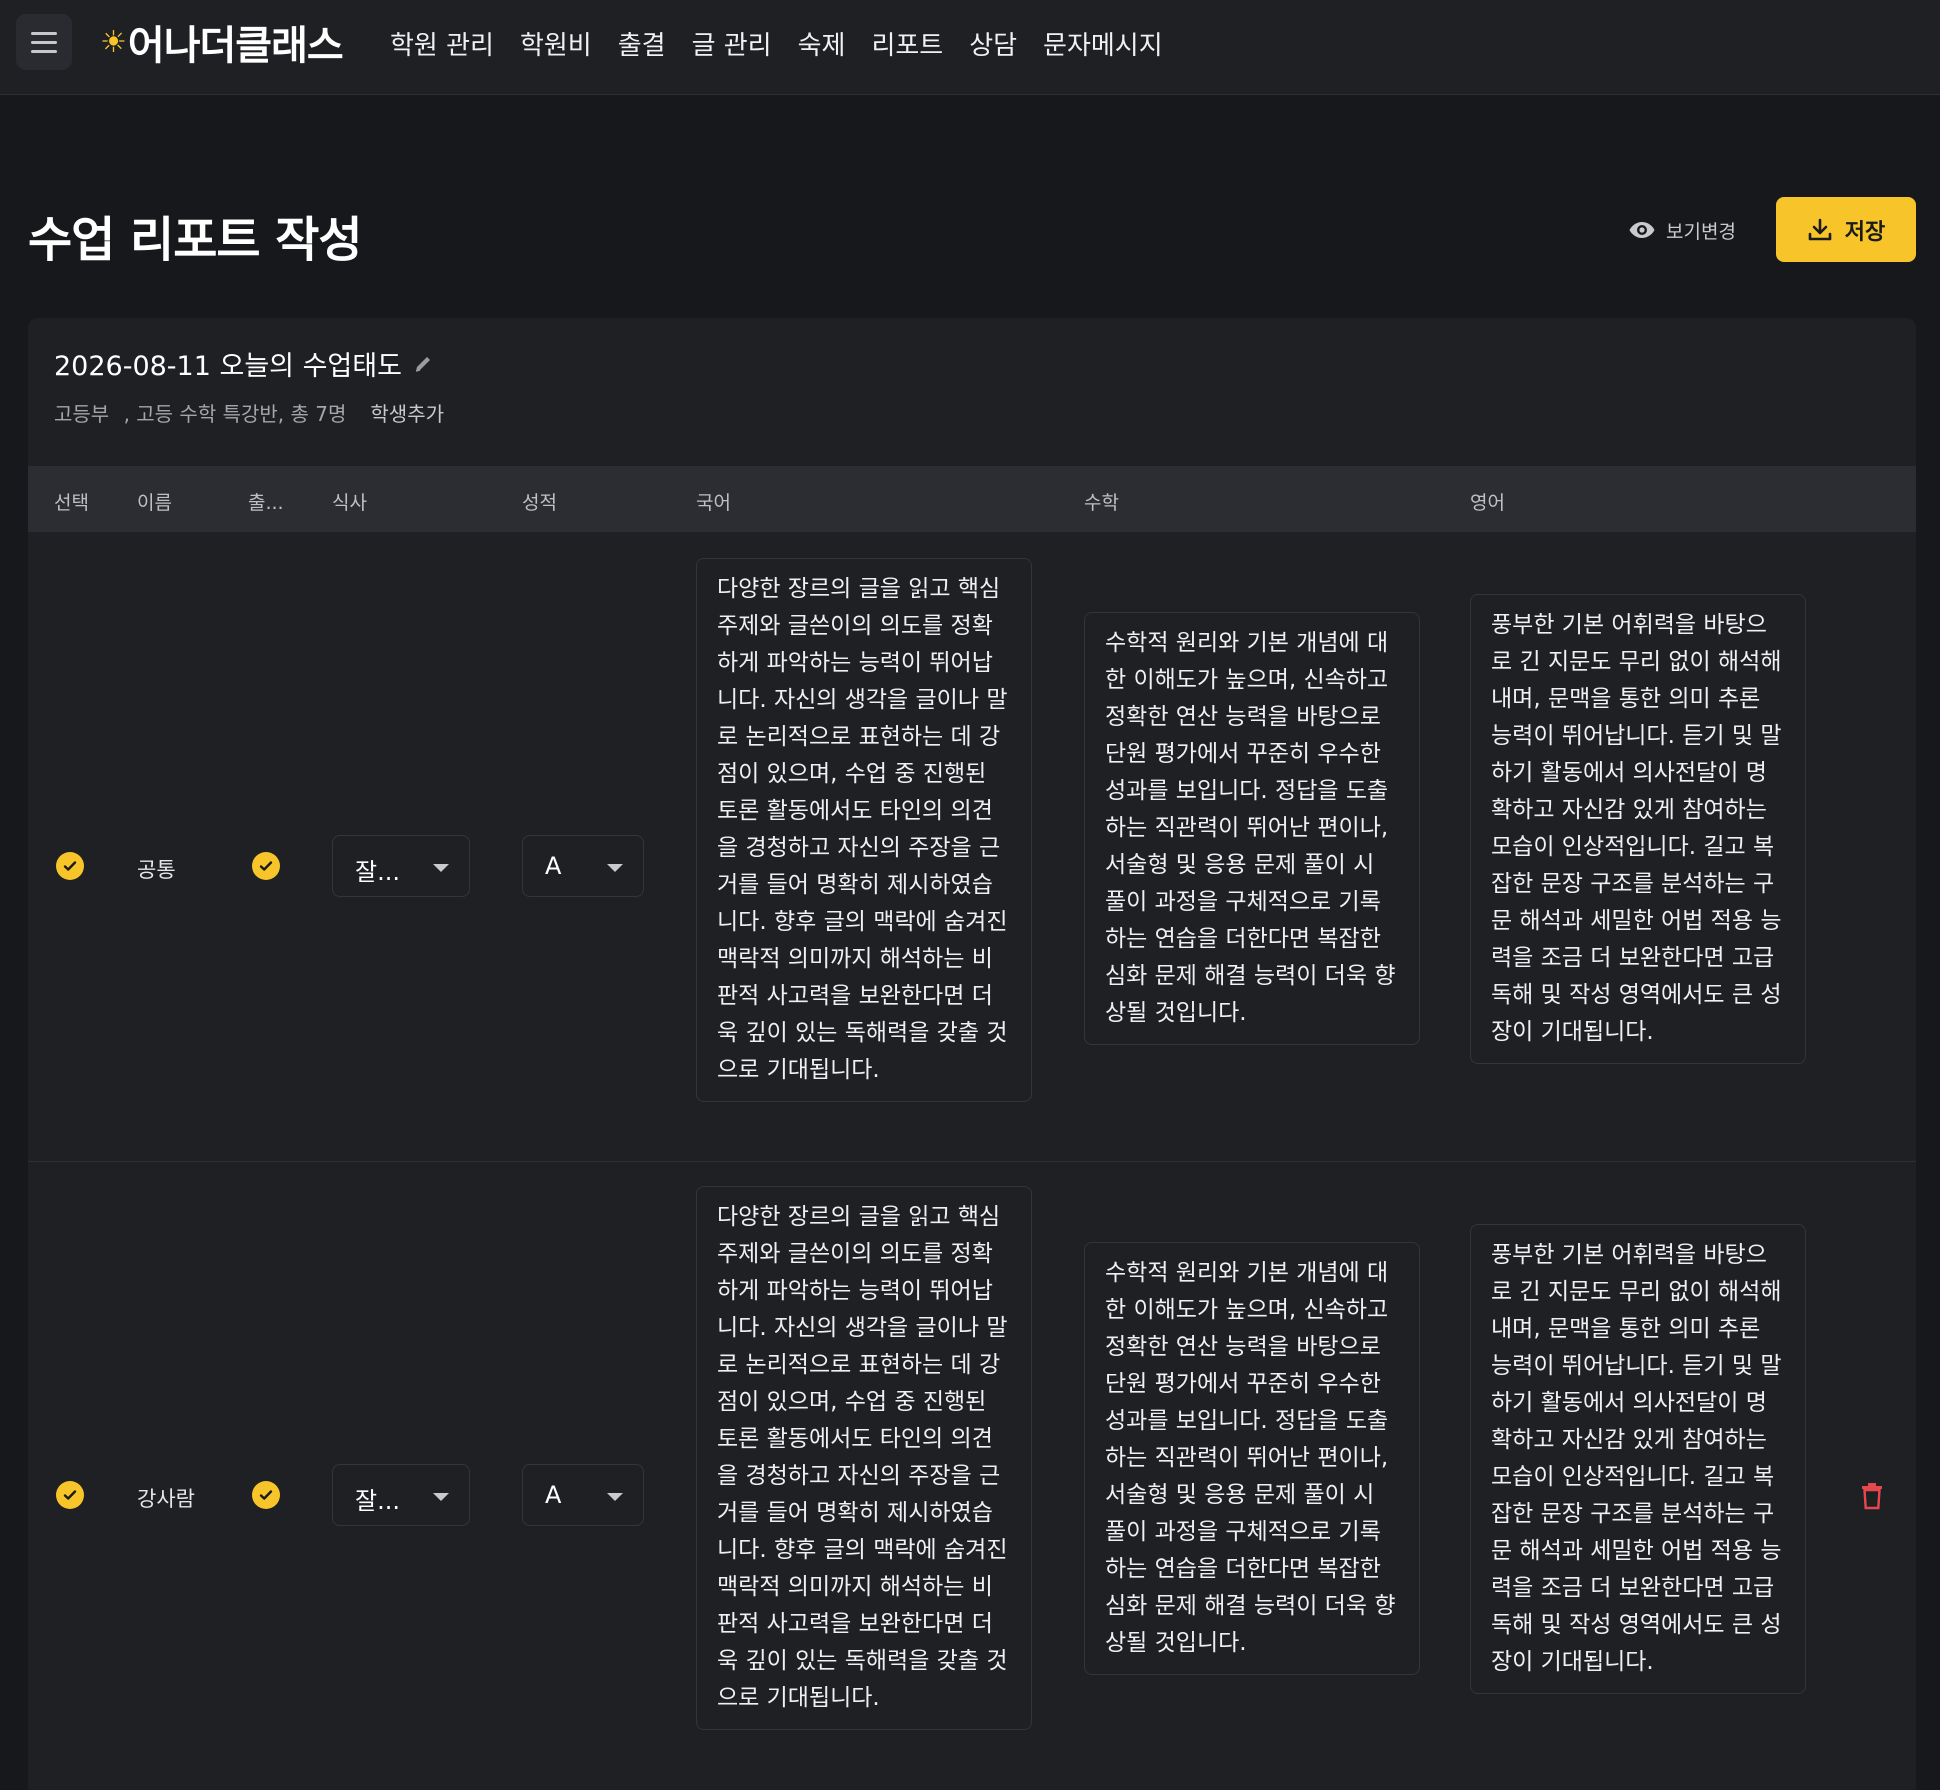  I want to click on view-toggle-button: 보기변경, so click(1682, 230).